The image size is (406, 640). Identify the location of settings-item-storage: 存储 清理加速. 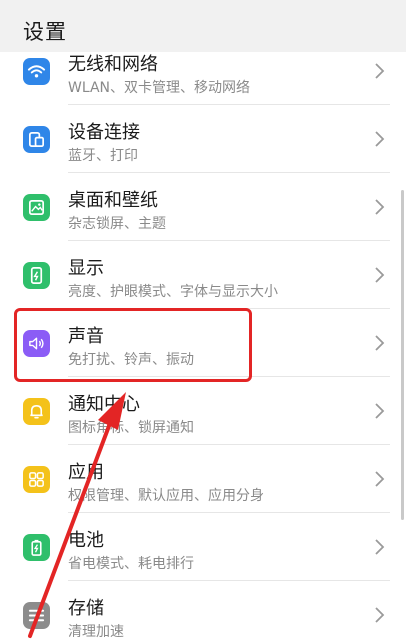
(203, 610).